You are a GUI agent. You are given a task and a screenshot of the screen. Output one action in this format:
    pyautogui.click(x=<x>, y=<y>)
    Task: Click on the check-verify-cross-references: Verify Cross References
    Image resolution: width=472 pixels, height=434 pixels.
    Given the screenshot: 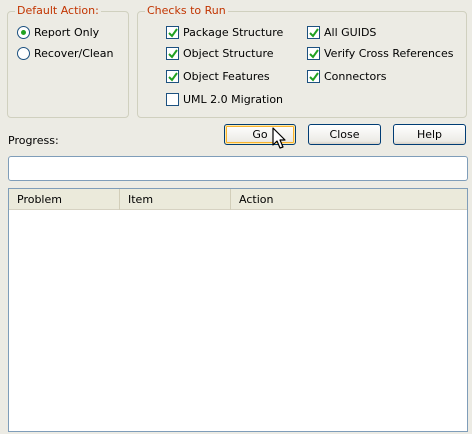 What is the action you would take?
    pyautogui.click(x=380, y=53)
    